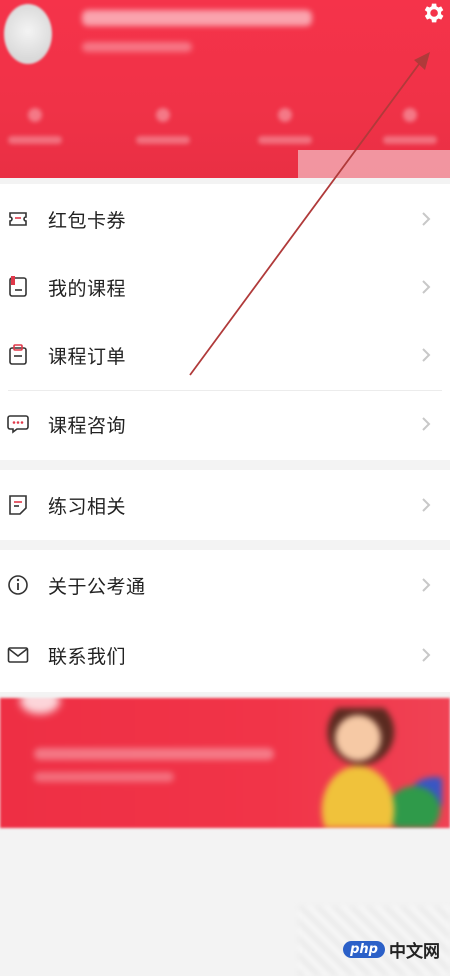 Image resolution: width=450 pixels, height=976 pixels. Describe the element at coordinates (225, 424) in the screenshot. I see `menu-item-course-consult: 课程咨询` at that location.